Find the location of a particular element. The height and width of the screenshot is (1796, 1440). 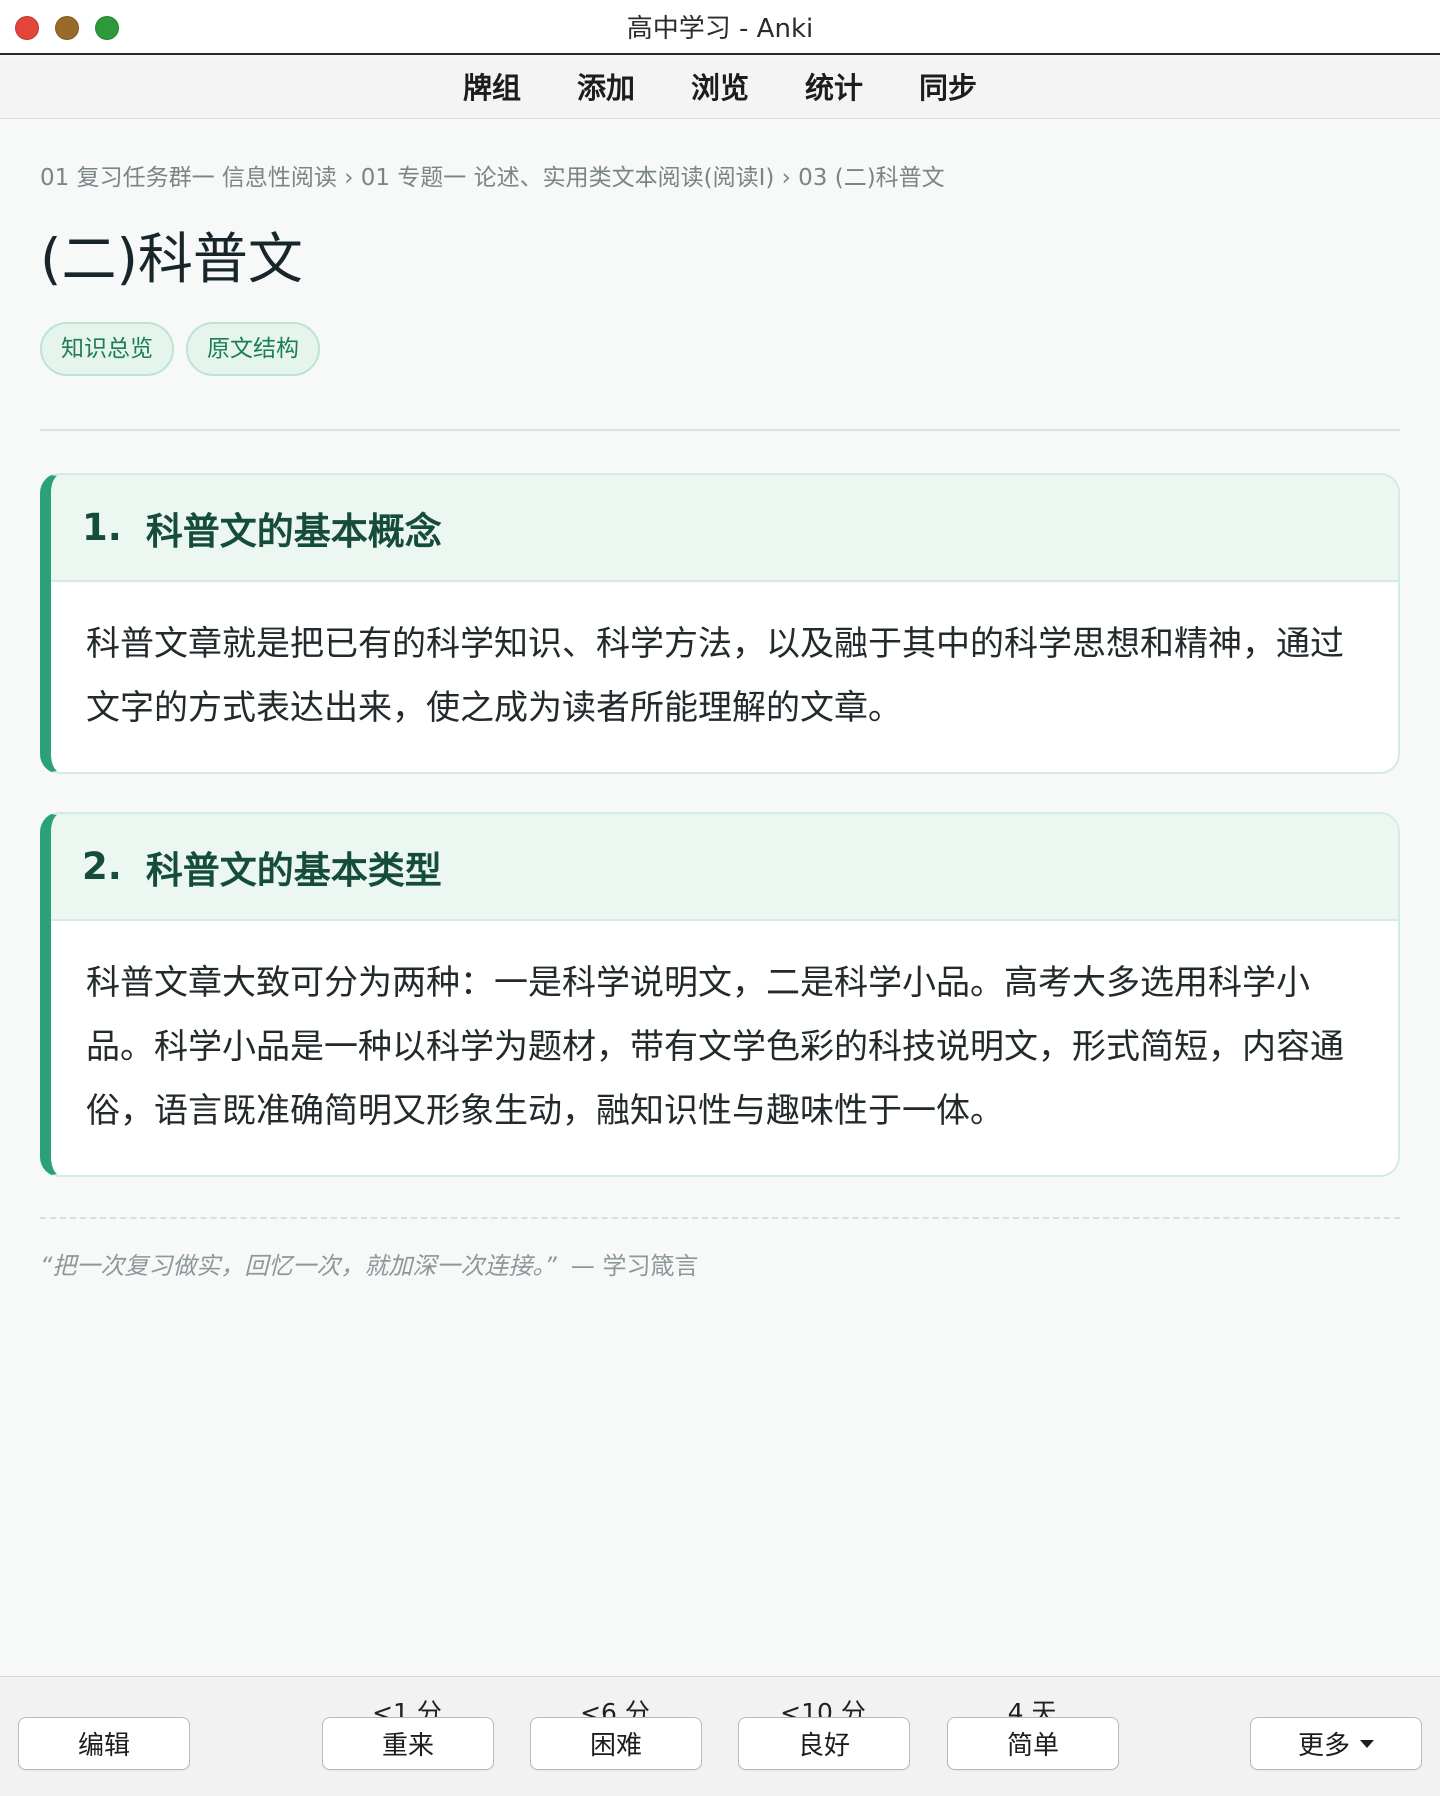

section-number: 2. is located at coordinates (102, 866).